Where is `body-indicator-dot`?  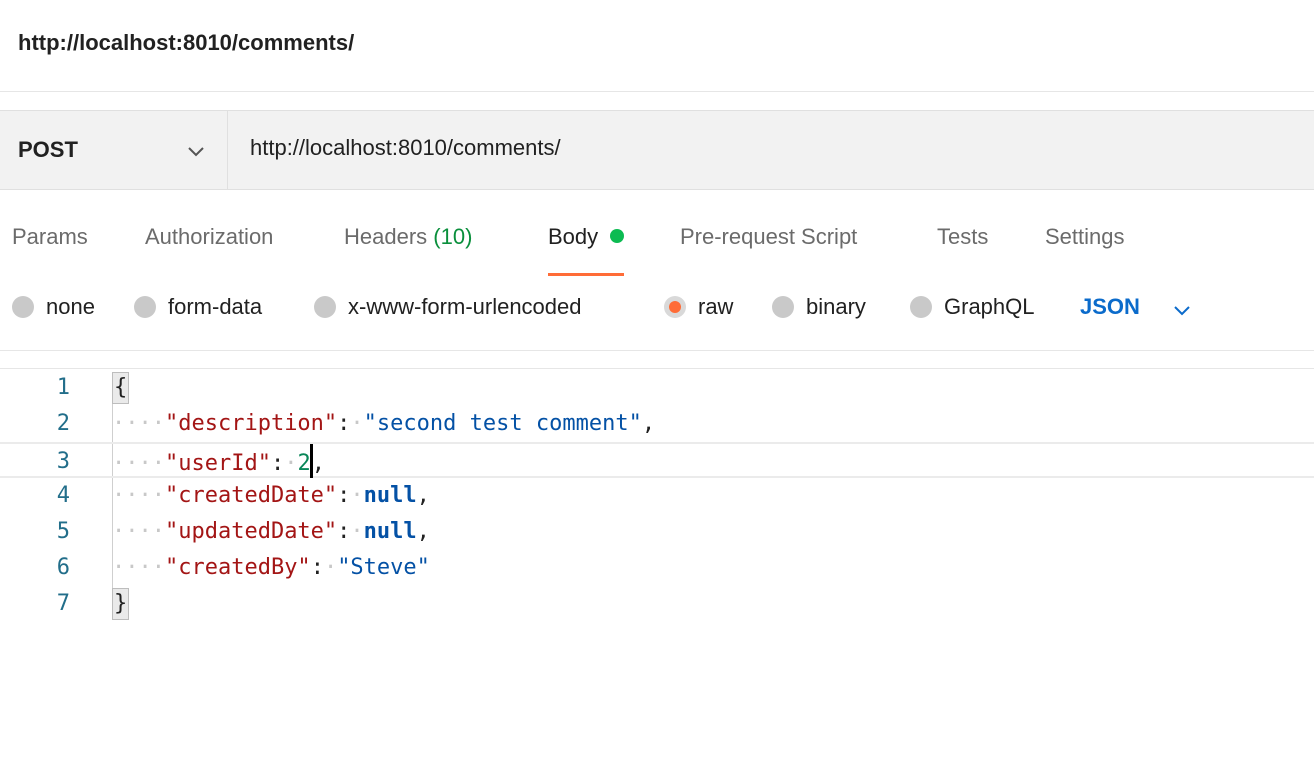 body-indicator-dot is located at coordinates (617, 236).